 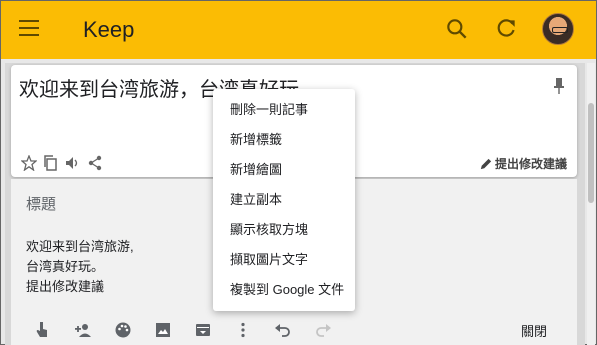 I want to click on star-icon, so click(x=29, y=163).